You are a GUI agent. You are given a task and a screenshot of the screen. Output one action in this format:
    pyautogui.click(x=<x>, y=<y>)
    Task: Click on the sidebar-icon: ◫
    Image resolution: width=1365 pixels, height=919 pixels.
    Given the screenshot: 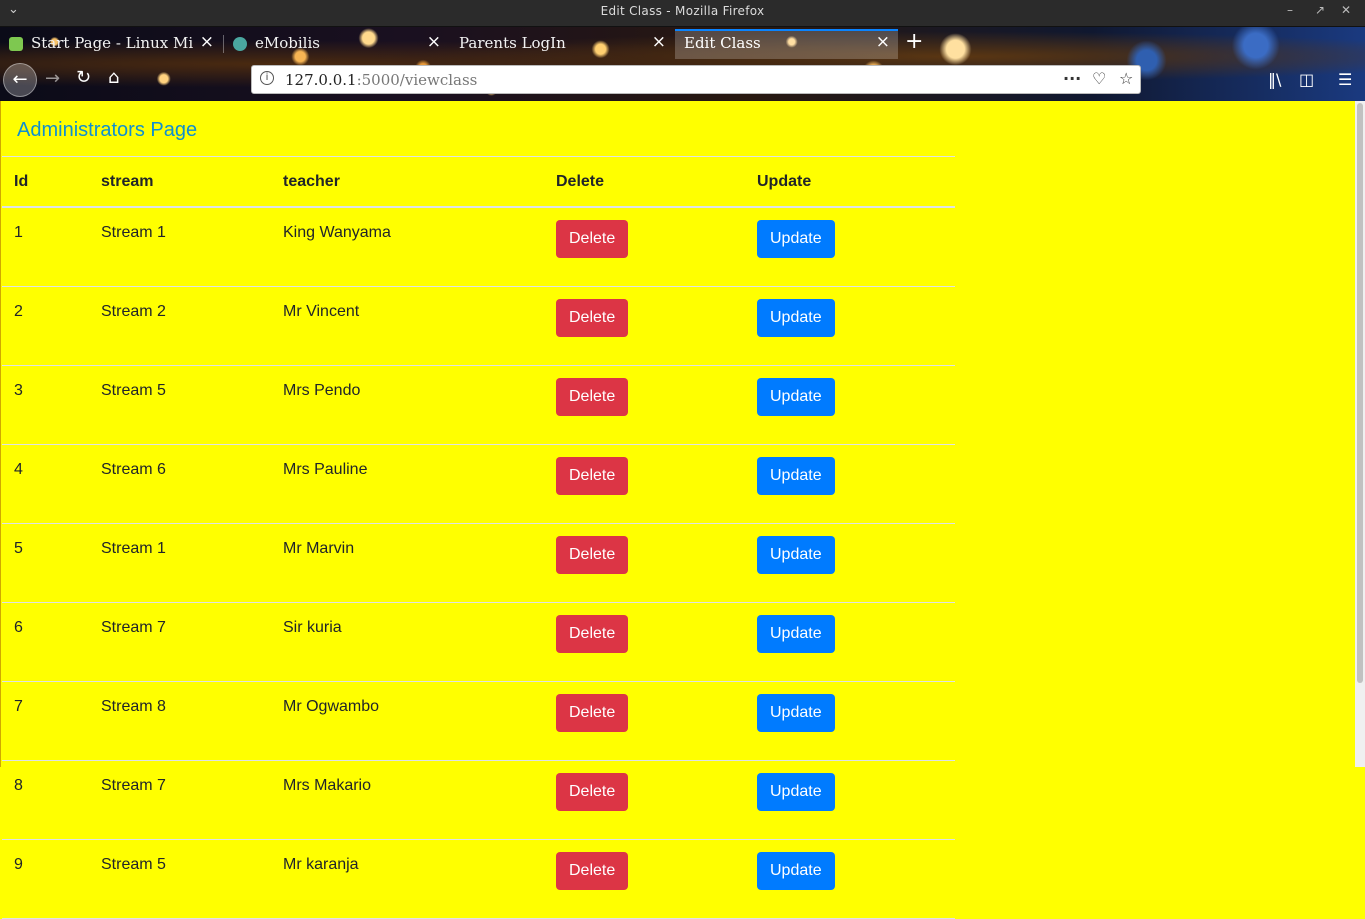 What is the action you would take?
    pyautogui.click(x=1306, y=79)
    